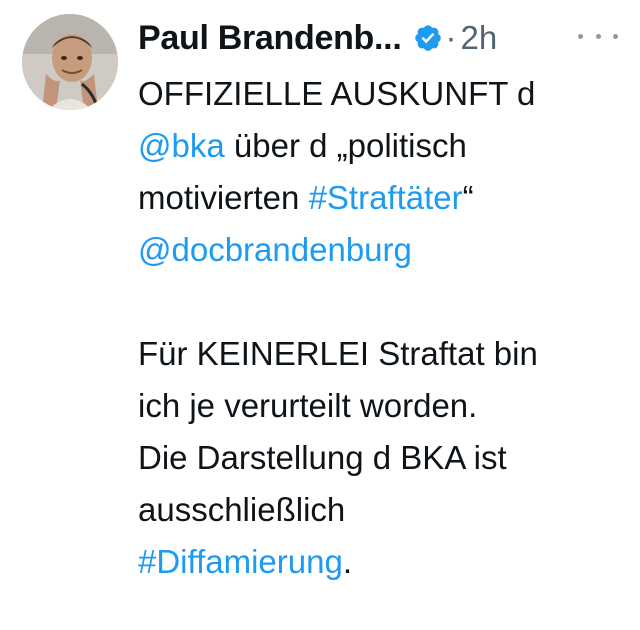 The width and height of the screenshot is (640, 630). I want to click on tweet-line: @bka über d „politisch, so click(383, 146).